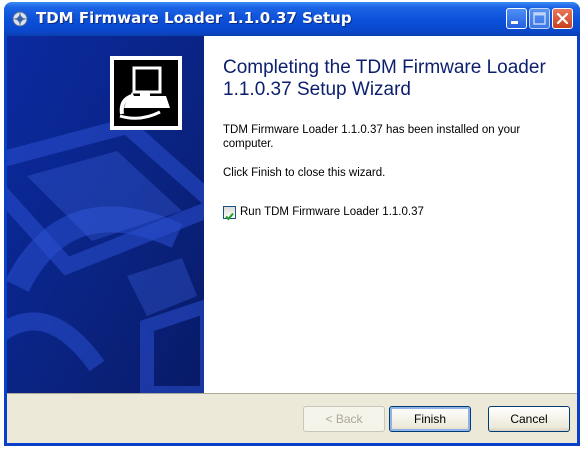 The height and width of the screenshot is (451, 583). I want to click on installer-icon, so click(20, 19).